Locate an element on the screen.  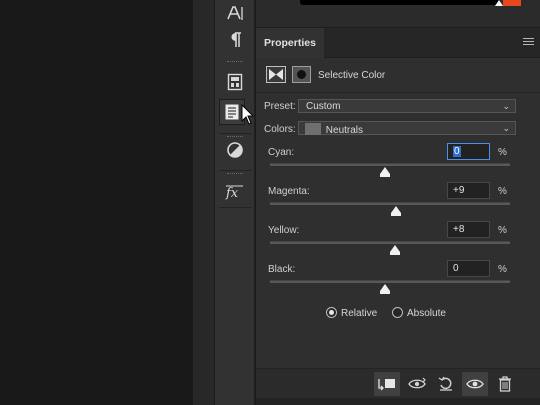
black-input: 0 is located at coordinates (468, 268).